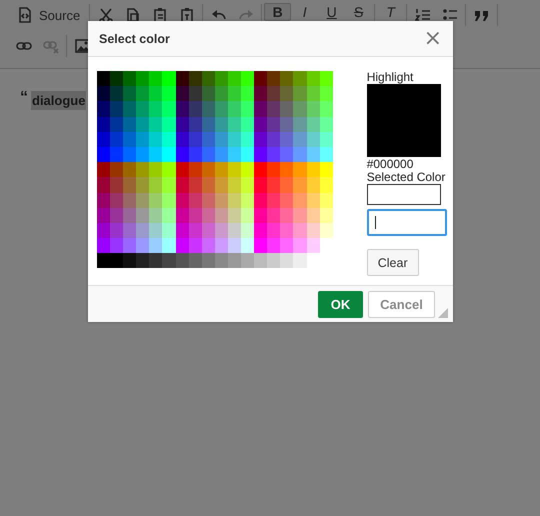 This screenshot has height=516, width=540. What do you see at coordinates (390, 164) in the screenshot?
I see `highlight-value: #000000` at bounding box center [390, 164].